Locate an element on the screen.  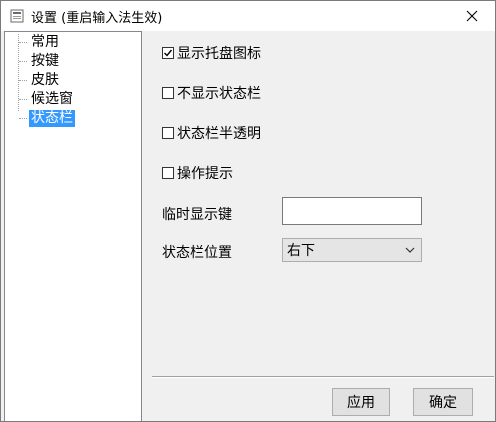
operation-tips-checkbox: 操作提示 is located at coordinates (197, 173).